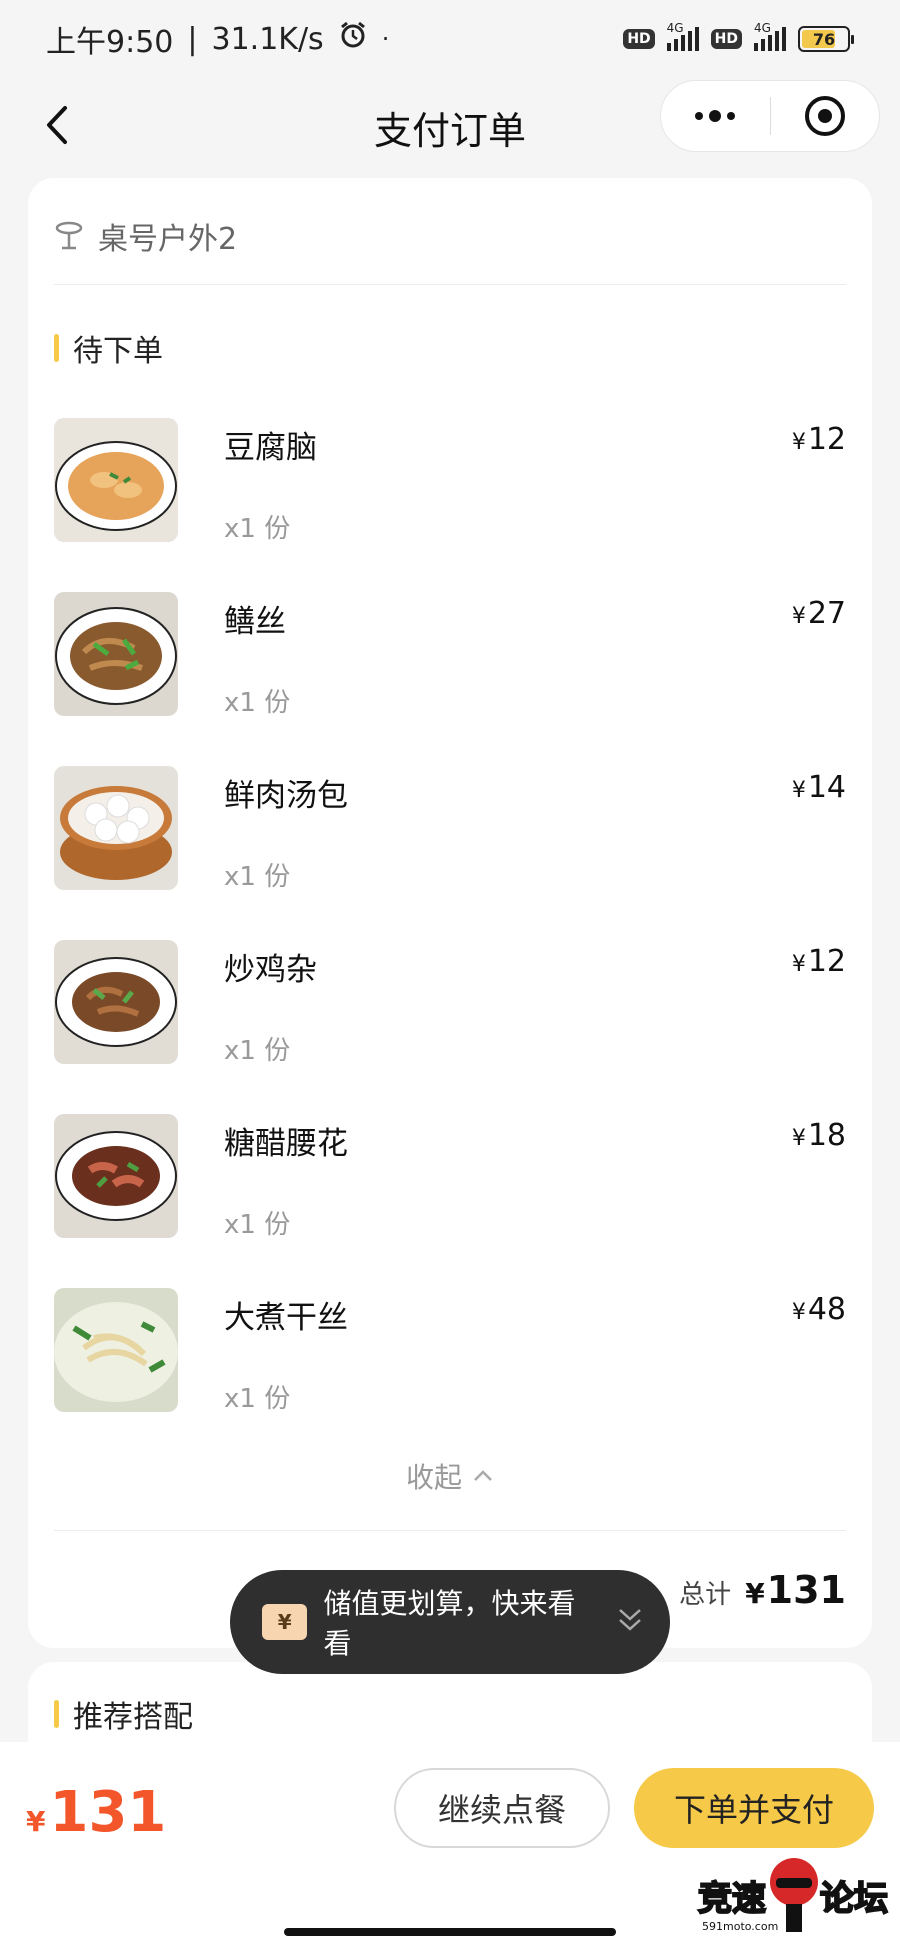  Describe the element at coordinates (433, 1477) in the screenshot. I see `collapse-label: 收起` at that location.